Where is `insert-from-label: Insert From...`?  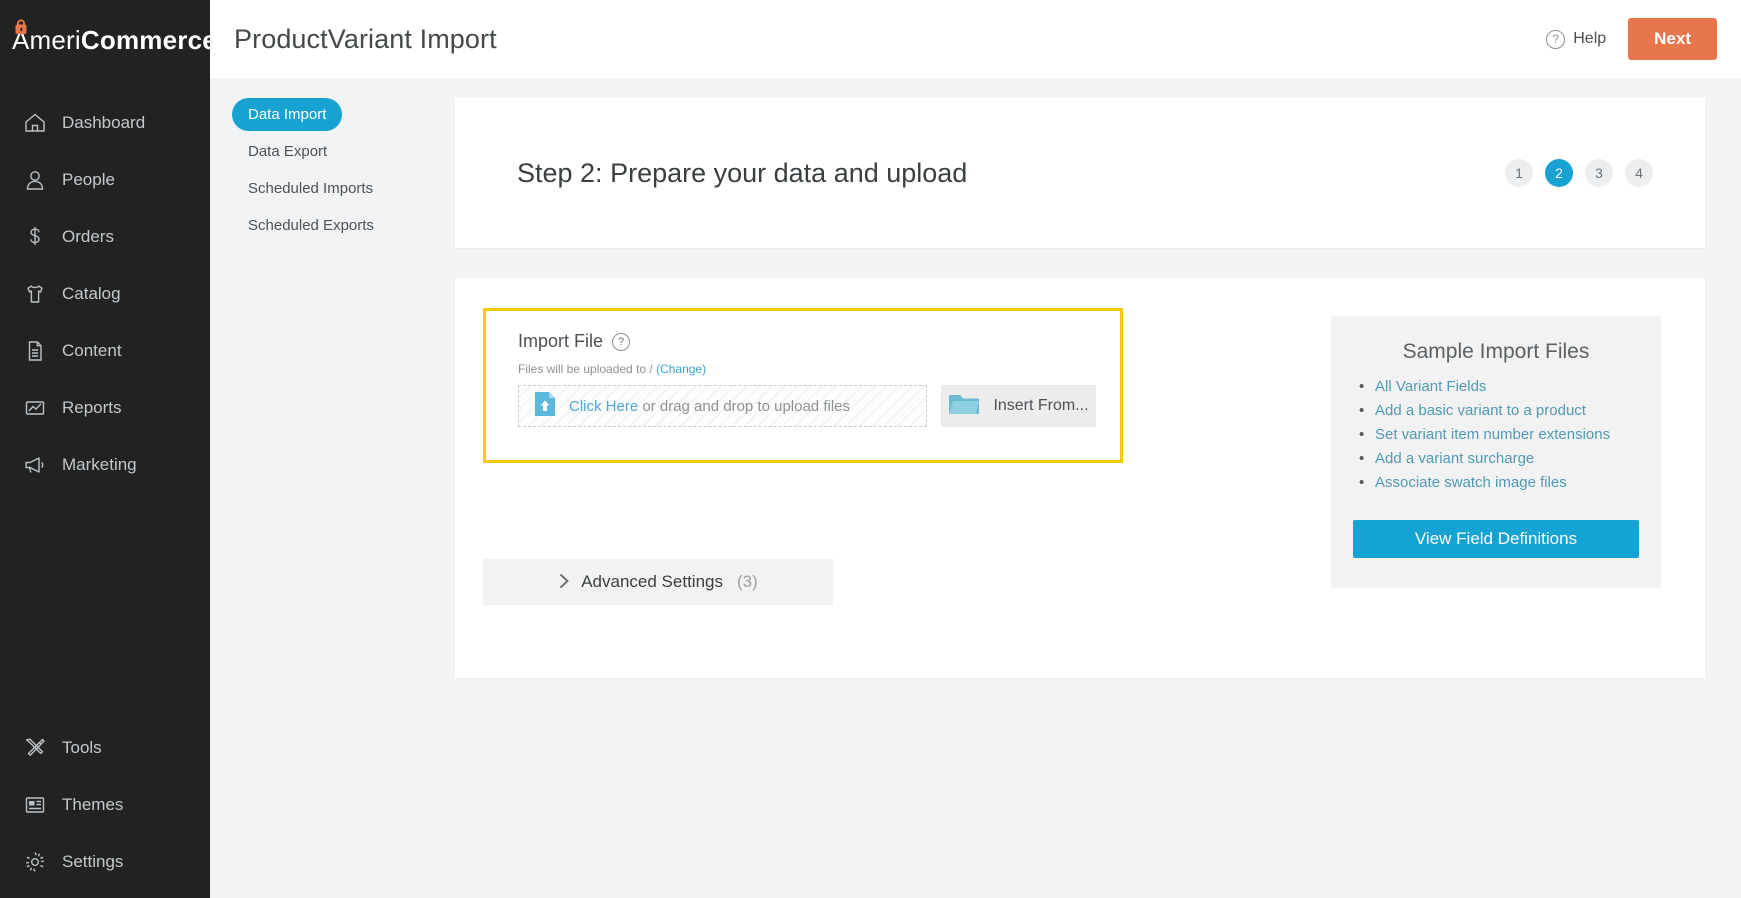 insert-from-label: Insert From... is located at coordinates (1041, 405).